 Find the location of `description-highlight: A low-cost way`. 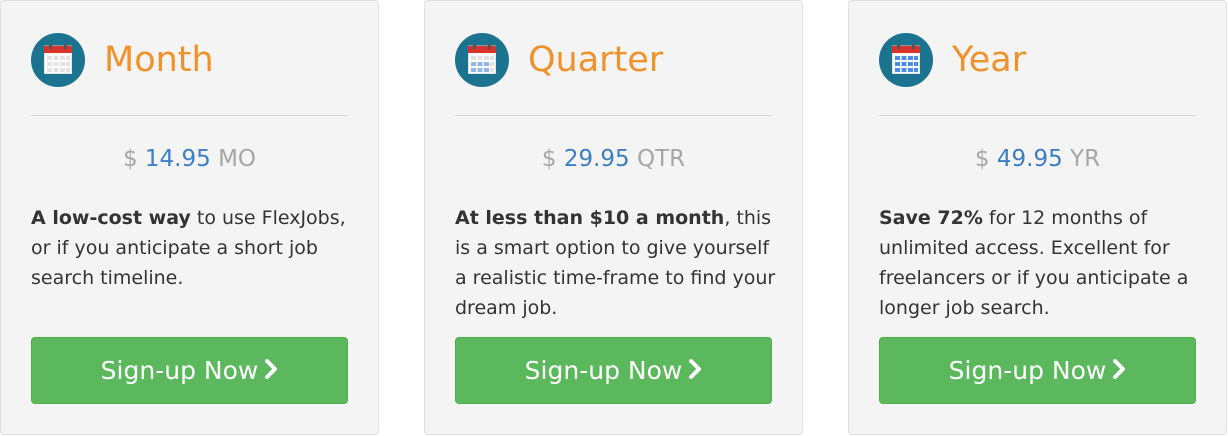

description-highlight: A low-cost way is located at coordinates (111, 218).